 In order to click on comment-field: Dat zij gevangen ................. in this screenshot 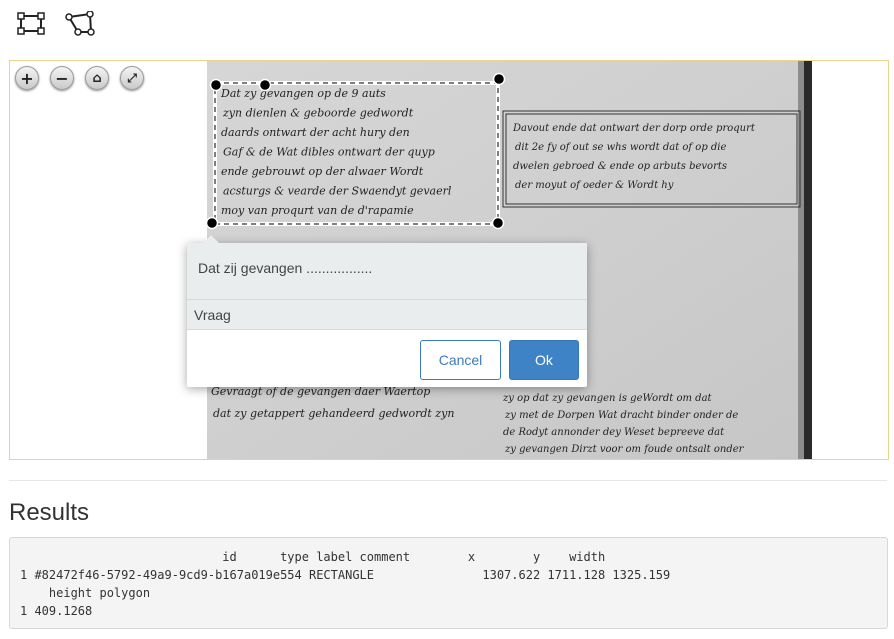, I will do `click(387, 271)`.